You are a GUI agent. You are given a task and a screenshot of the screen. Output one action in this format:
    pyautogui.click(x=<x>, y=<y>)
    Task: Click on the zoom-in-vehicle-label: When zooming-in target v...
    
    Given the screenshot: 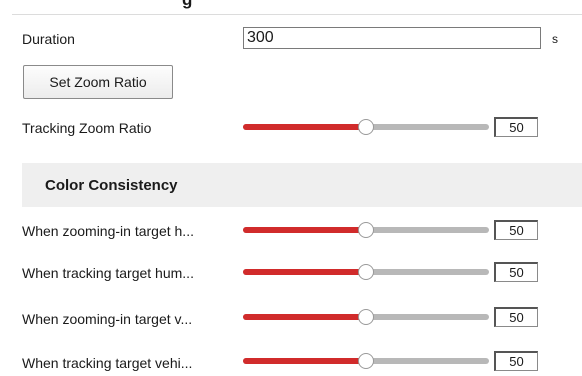 What is the action you would take?
    pyautogui.click(x=107, y=319)
    